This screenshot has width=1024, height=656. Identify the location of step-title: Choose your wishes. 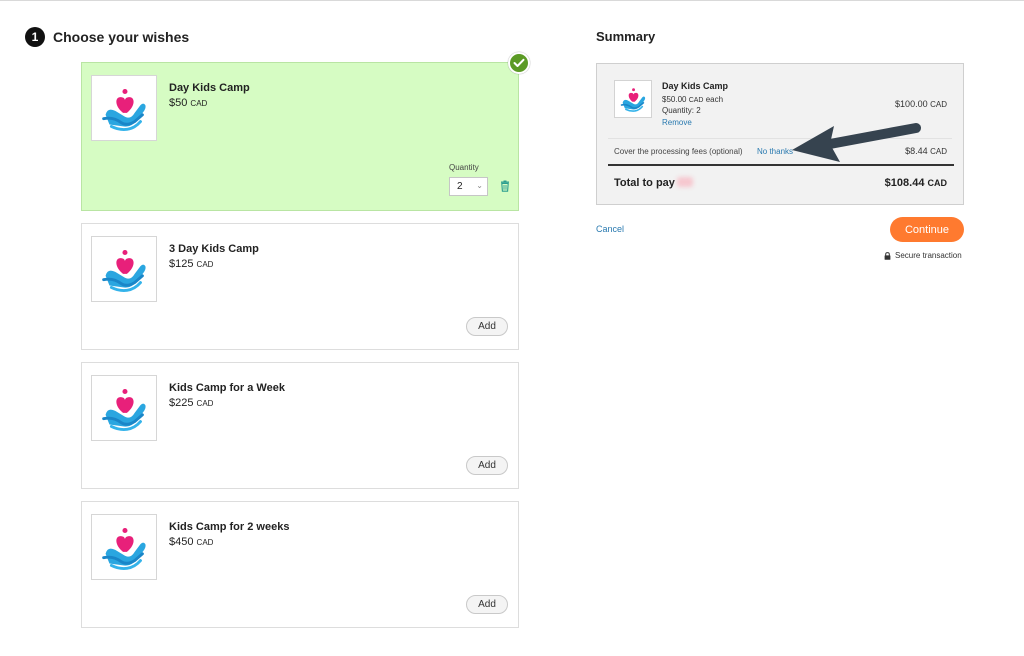
(121, 37).